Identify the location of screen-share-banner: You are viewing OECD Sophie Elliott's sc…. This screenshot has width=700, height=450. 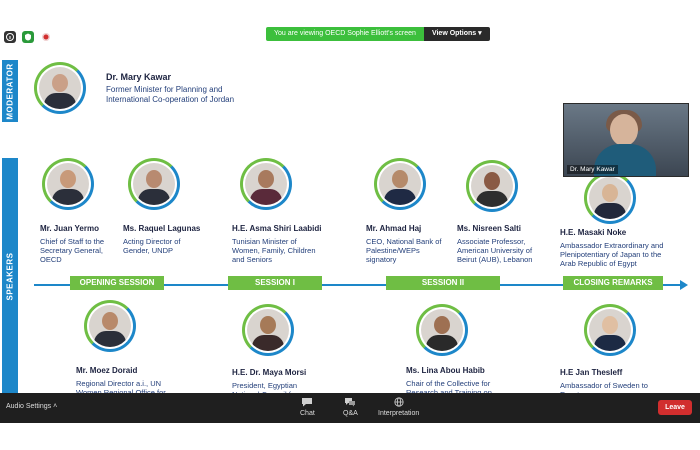
(378, 34).